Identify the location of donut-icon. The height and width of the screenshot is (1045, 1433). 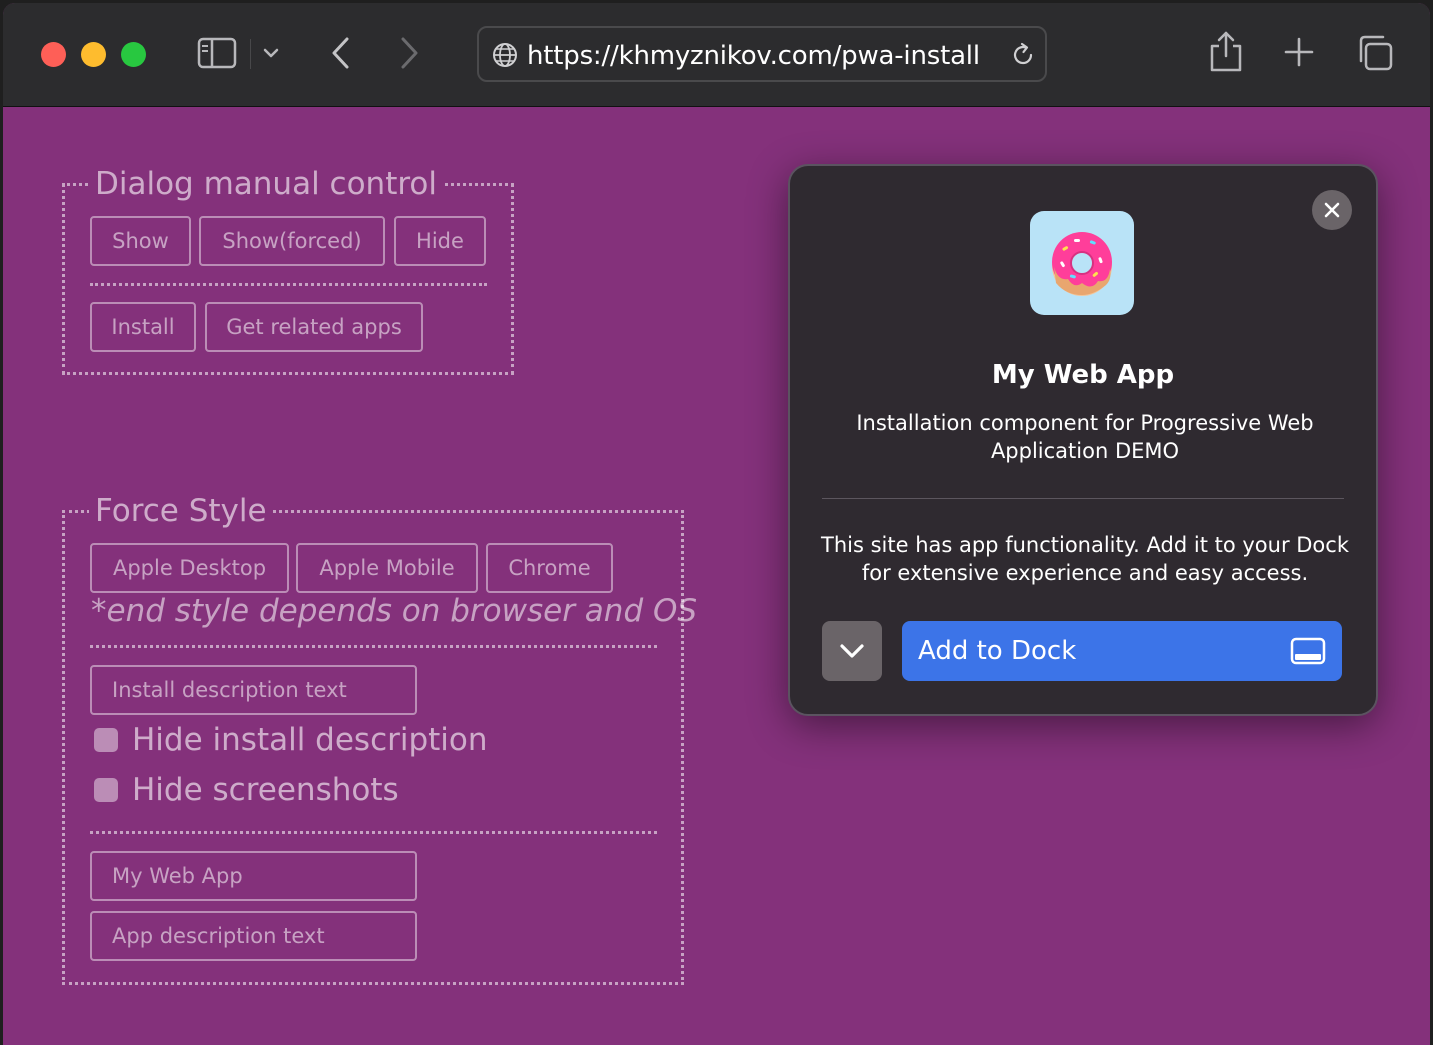
(1082, 264).